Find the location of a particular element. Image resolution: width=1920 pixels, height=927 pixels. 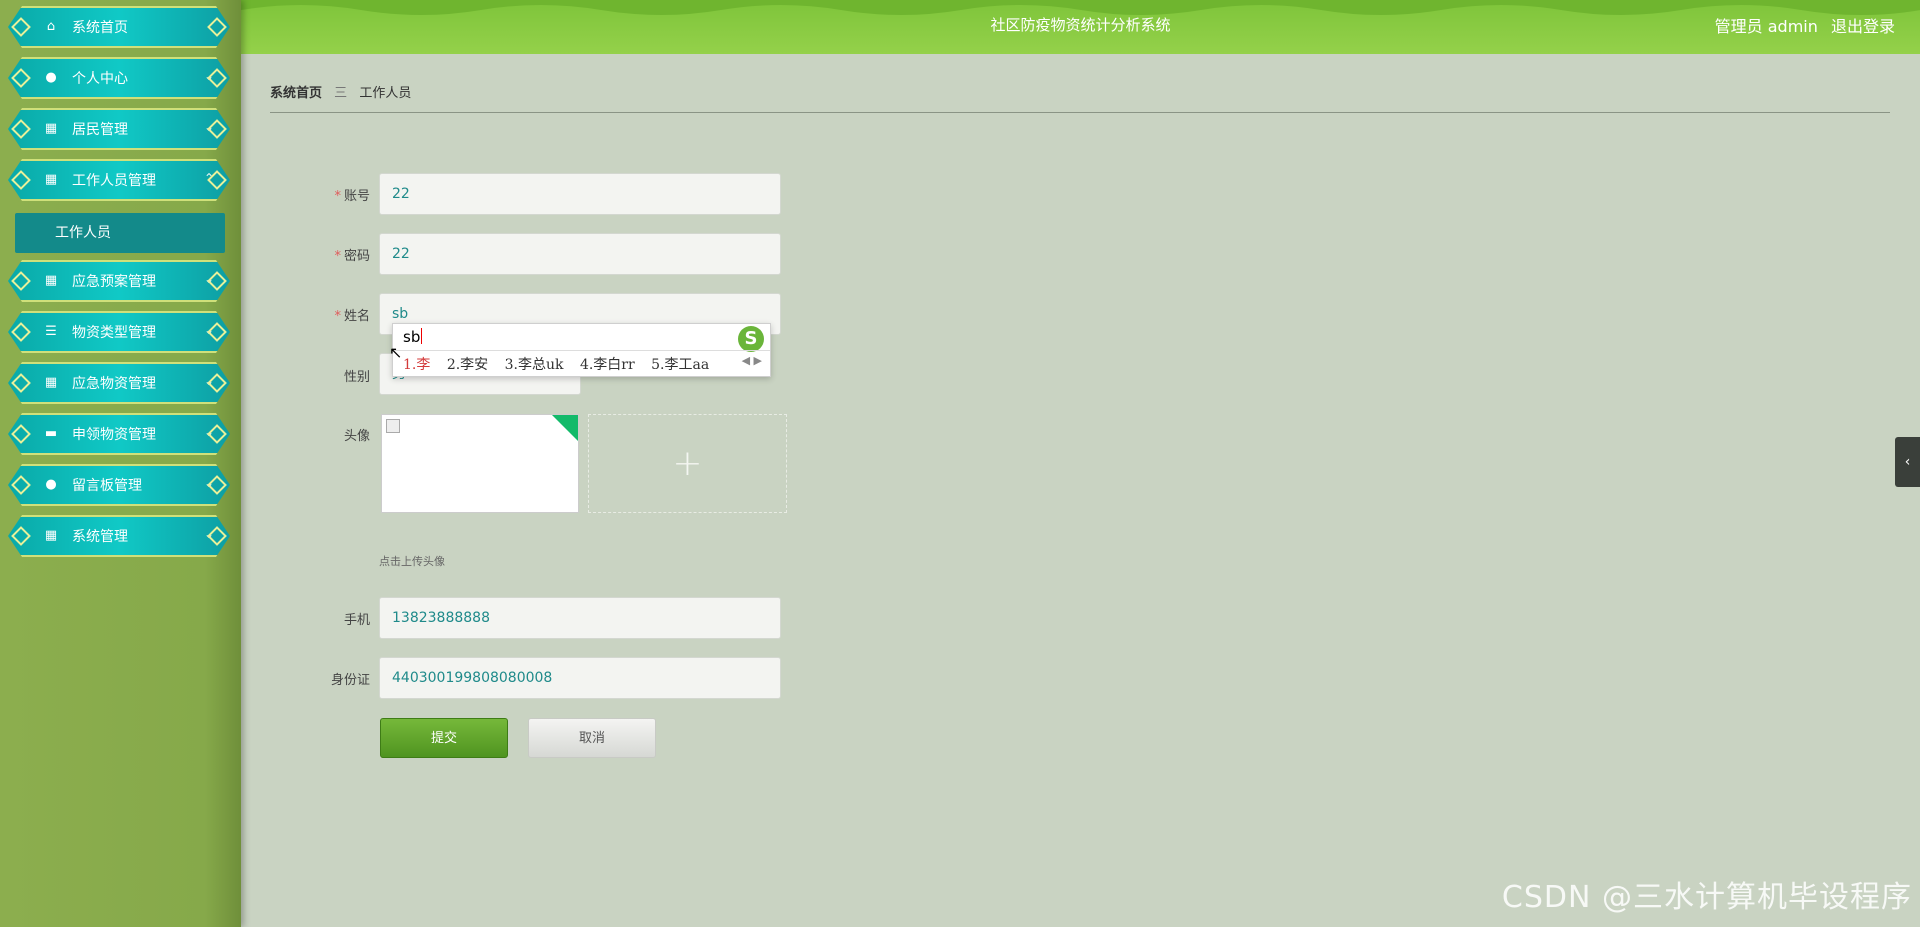

ime-candidate: 2.李安 is located at coordinates (467, 365).